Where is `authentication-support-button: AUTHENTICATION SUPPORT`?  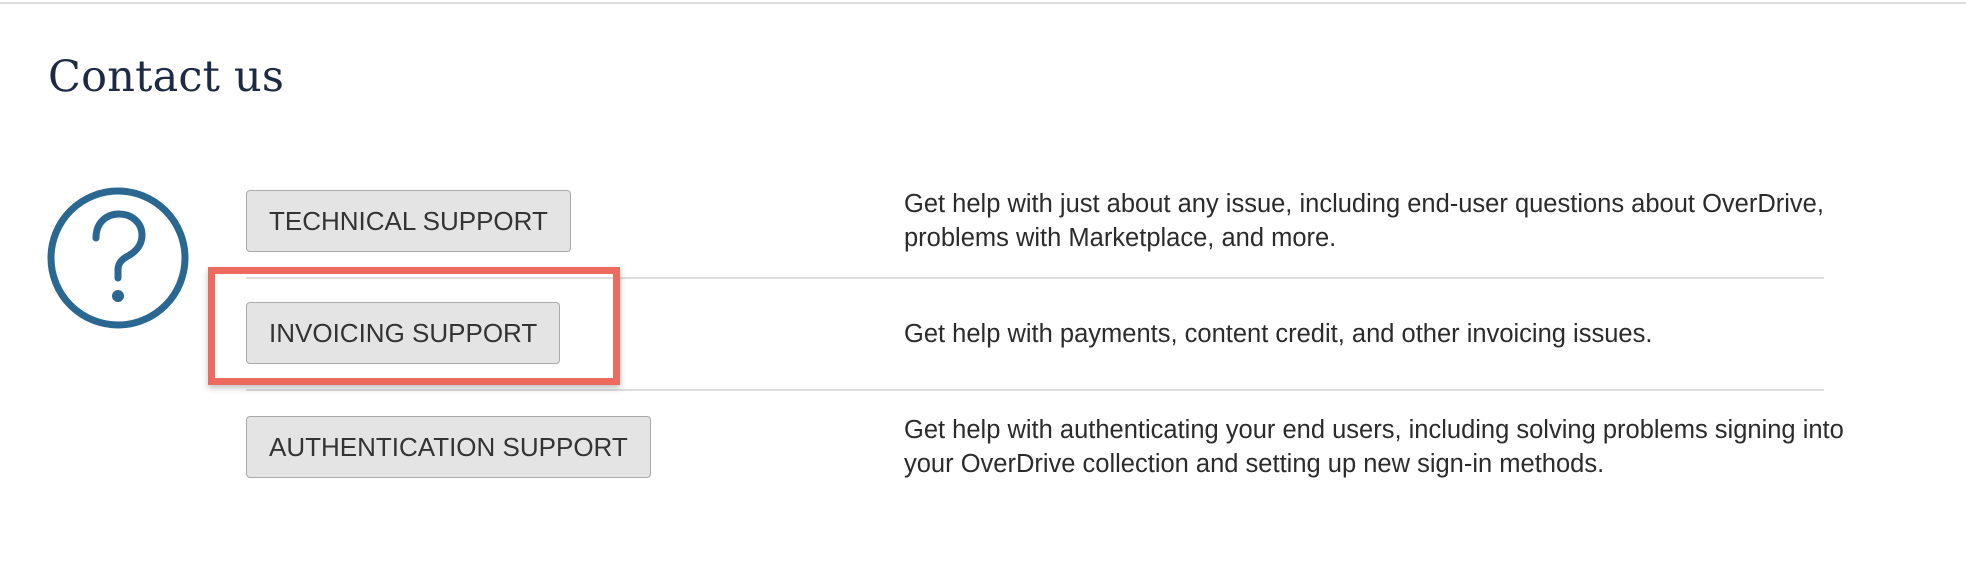
authentication-support-button: AUTHENTICATION SUPPORT is located at coordinates (448, 447).